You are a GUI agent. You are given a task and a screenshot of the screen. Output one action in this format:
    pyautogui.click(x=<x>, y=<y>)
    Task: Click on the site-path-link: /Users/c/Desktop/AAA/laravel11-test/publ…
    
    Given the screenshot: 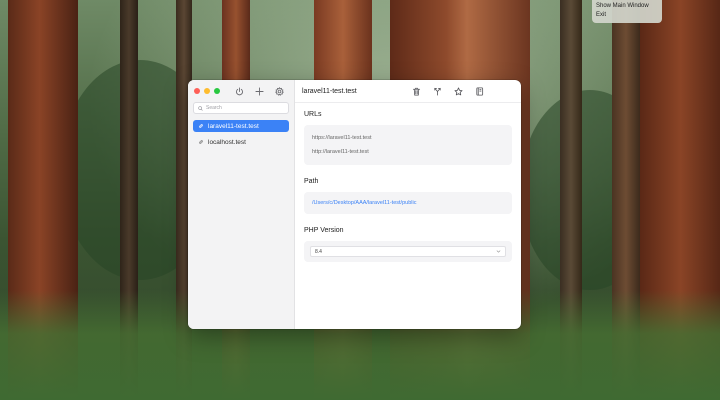 What is the action you would take?
    pyautogui.click(x=408, y=203)
    